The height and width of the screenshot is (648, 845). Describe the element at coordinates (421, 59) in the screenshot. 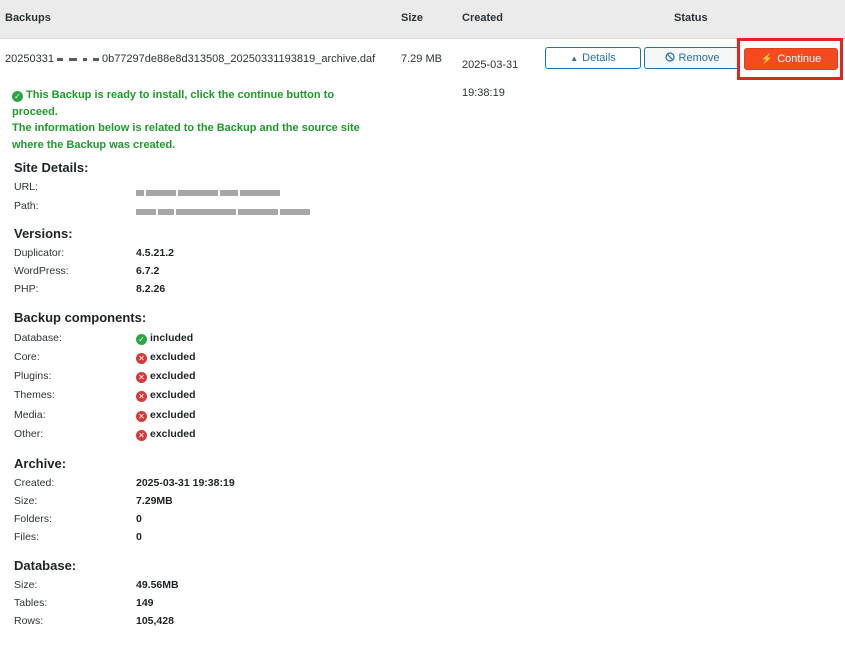

I see `backup-size: 7.29 MB` at that location.